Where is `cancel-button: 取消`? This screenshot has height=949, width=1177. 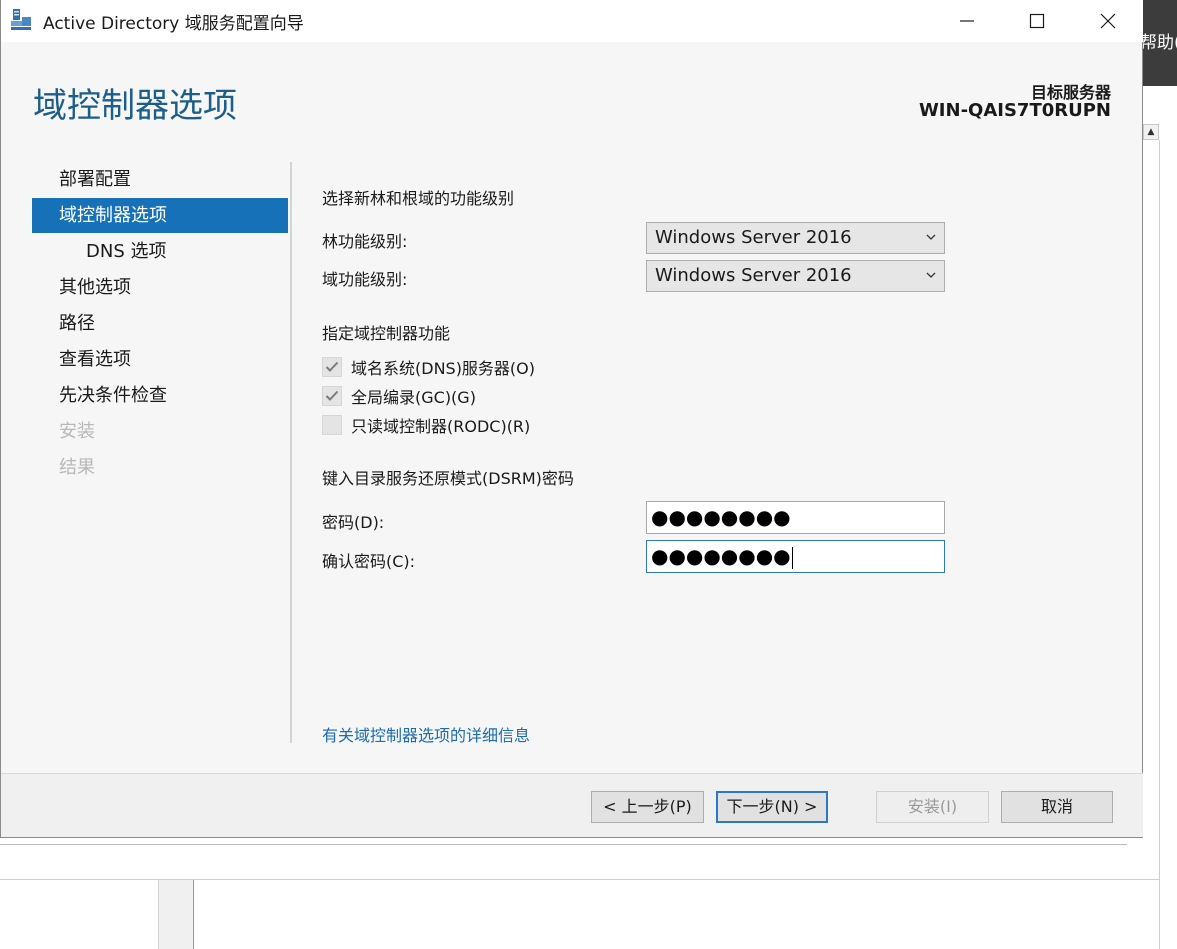 cancel-button: 取消 is located at coordinates (1057, 807).